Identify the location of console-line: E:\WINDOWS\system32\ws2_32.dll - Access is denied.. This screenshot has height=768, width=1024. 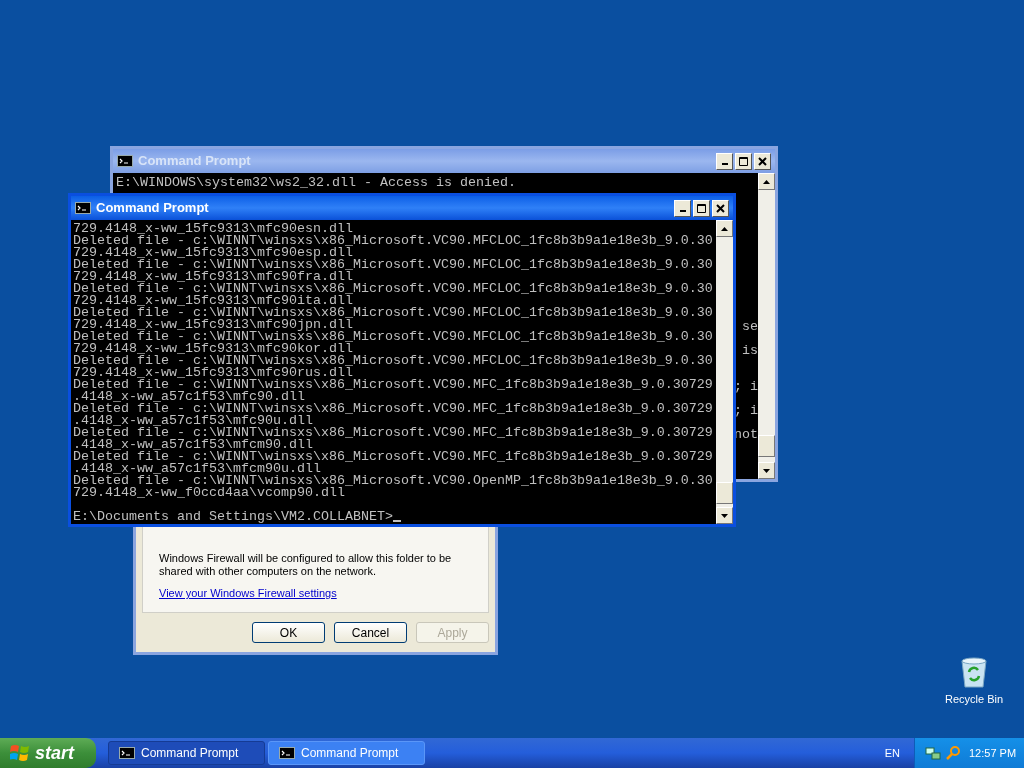
(316, 183).